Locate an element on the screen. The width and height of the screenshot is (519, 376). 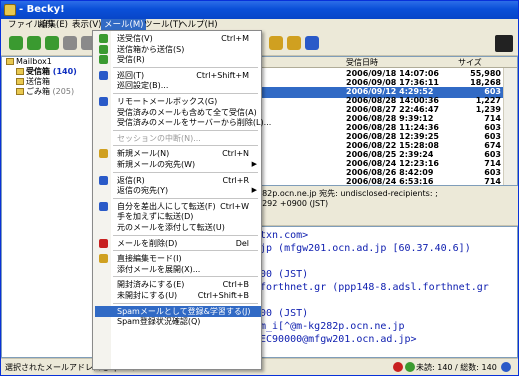
menu-item-31: Spamメールとして登録&学習する(J) is located at coordinates (178, 311).